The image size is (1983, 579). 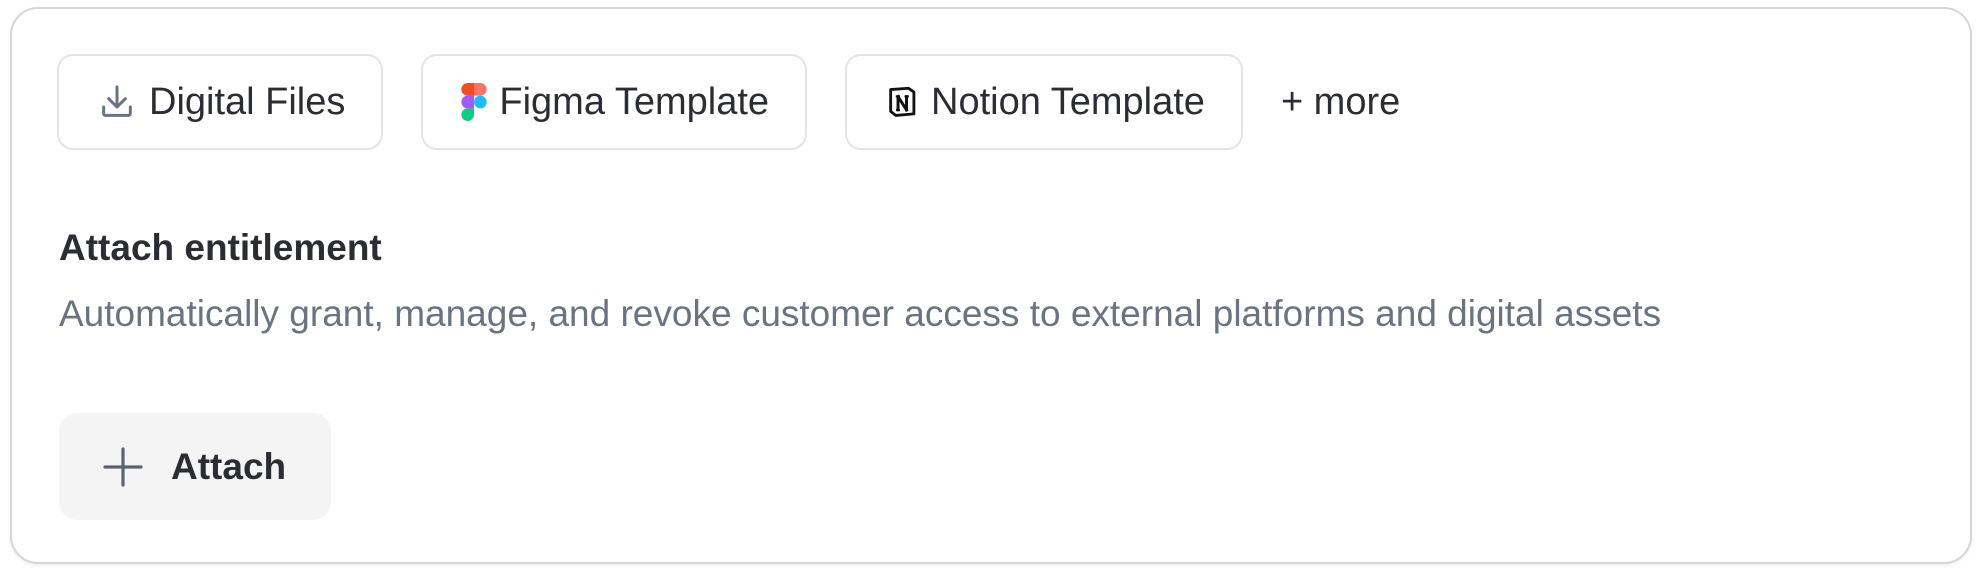 I want to click on chip-label: Figma Template, so click(x=634, y=101).